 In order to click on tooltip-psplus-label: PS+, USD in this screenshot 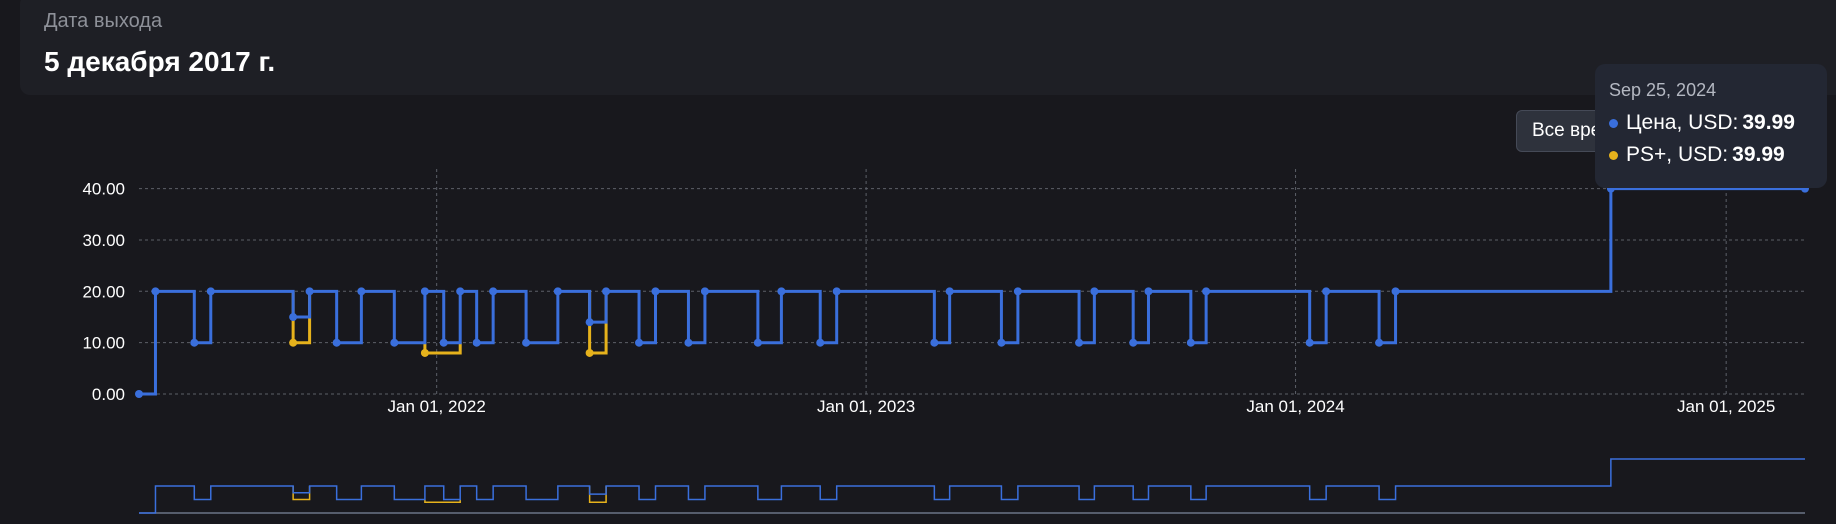, I will do `click(1674, 154)`.